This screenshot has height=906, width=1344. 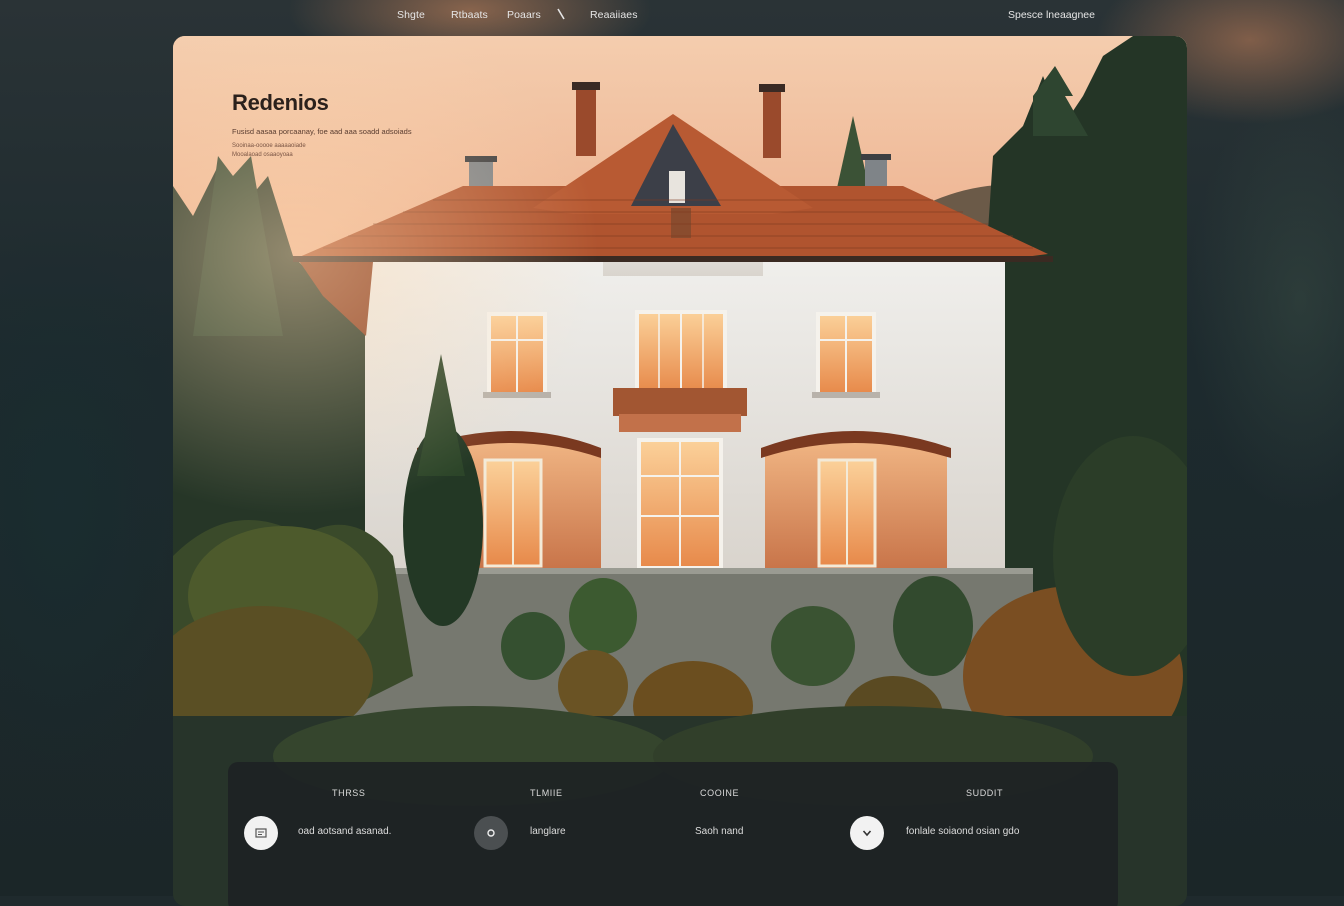 I want to click on nav-link-1: Shgte, so click(x=411, y=15).